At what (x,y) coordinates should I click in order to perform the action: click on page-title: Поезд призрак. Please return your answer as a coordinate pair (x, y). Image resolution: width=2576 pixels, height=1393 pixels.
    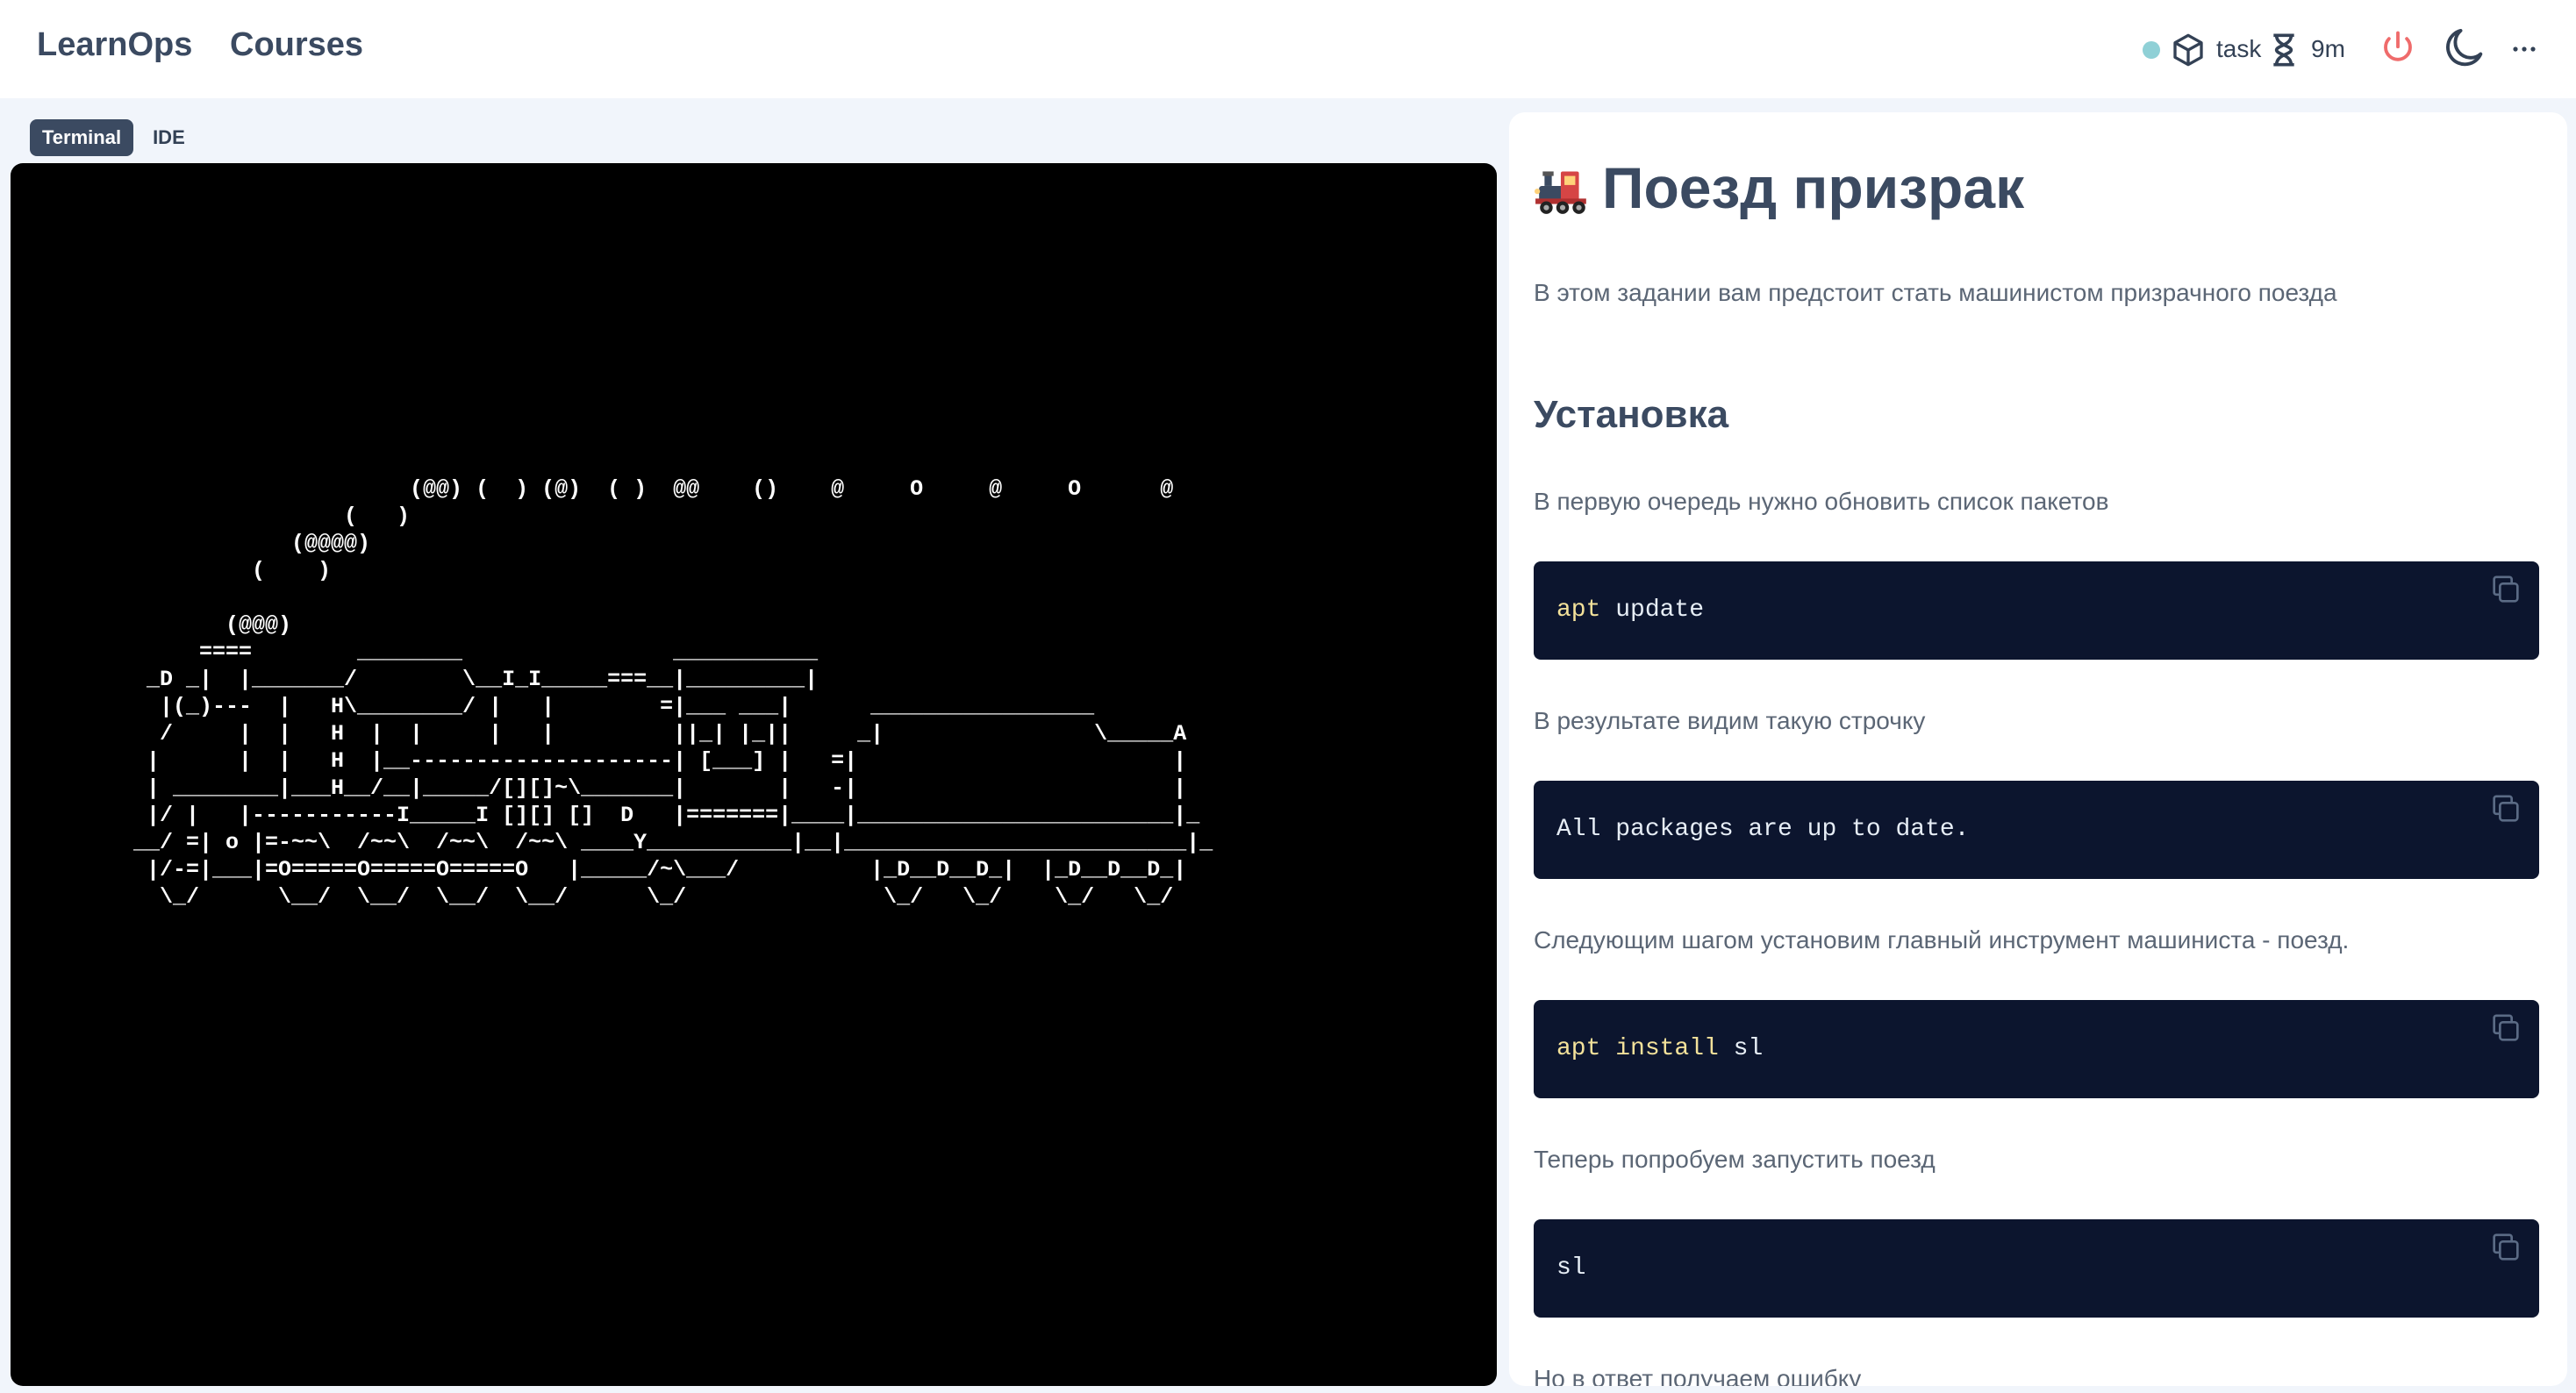
    Looking at the image, I should click on (1779, 187).